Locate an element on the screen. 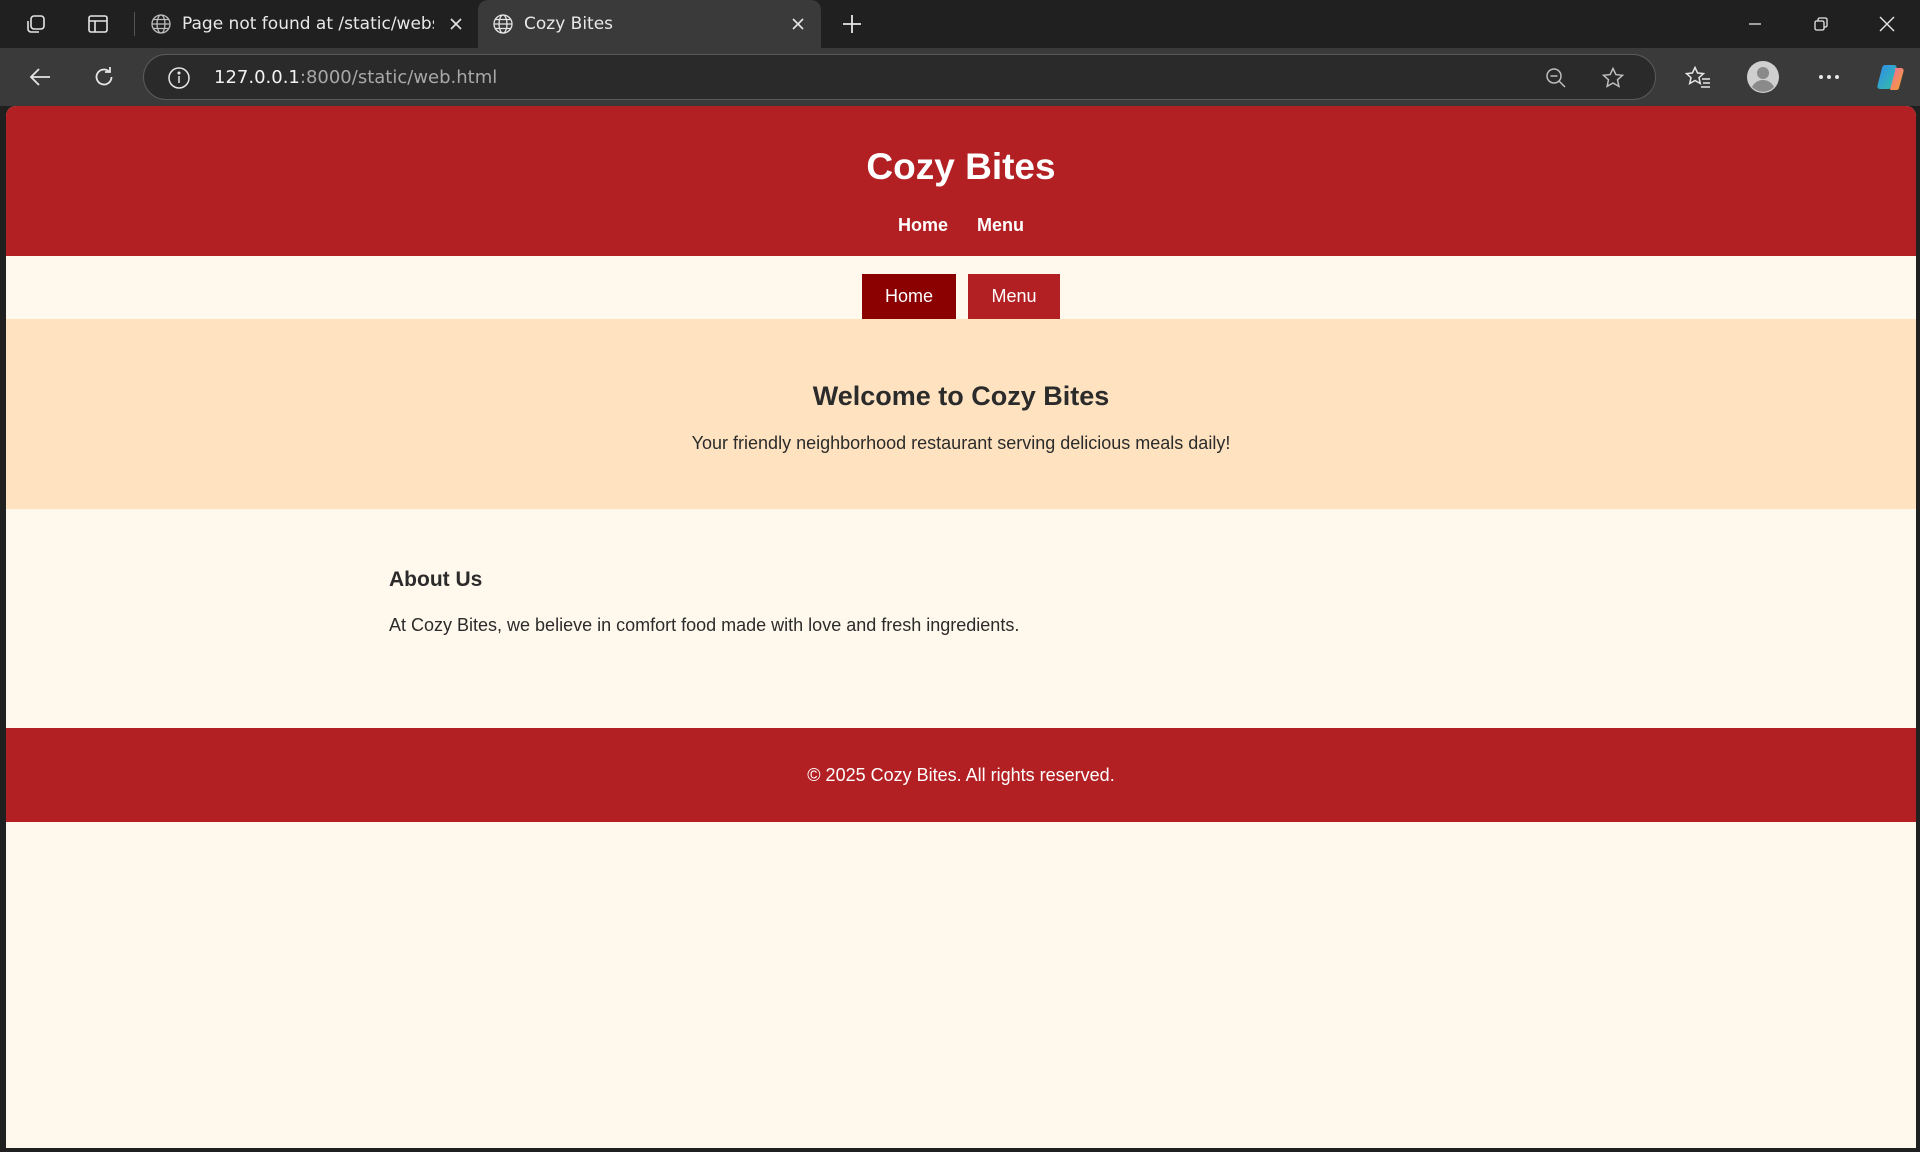 This screenshot has width=1920, height=1152. minimize-icon is located at coordinates (1755, 24).